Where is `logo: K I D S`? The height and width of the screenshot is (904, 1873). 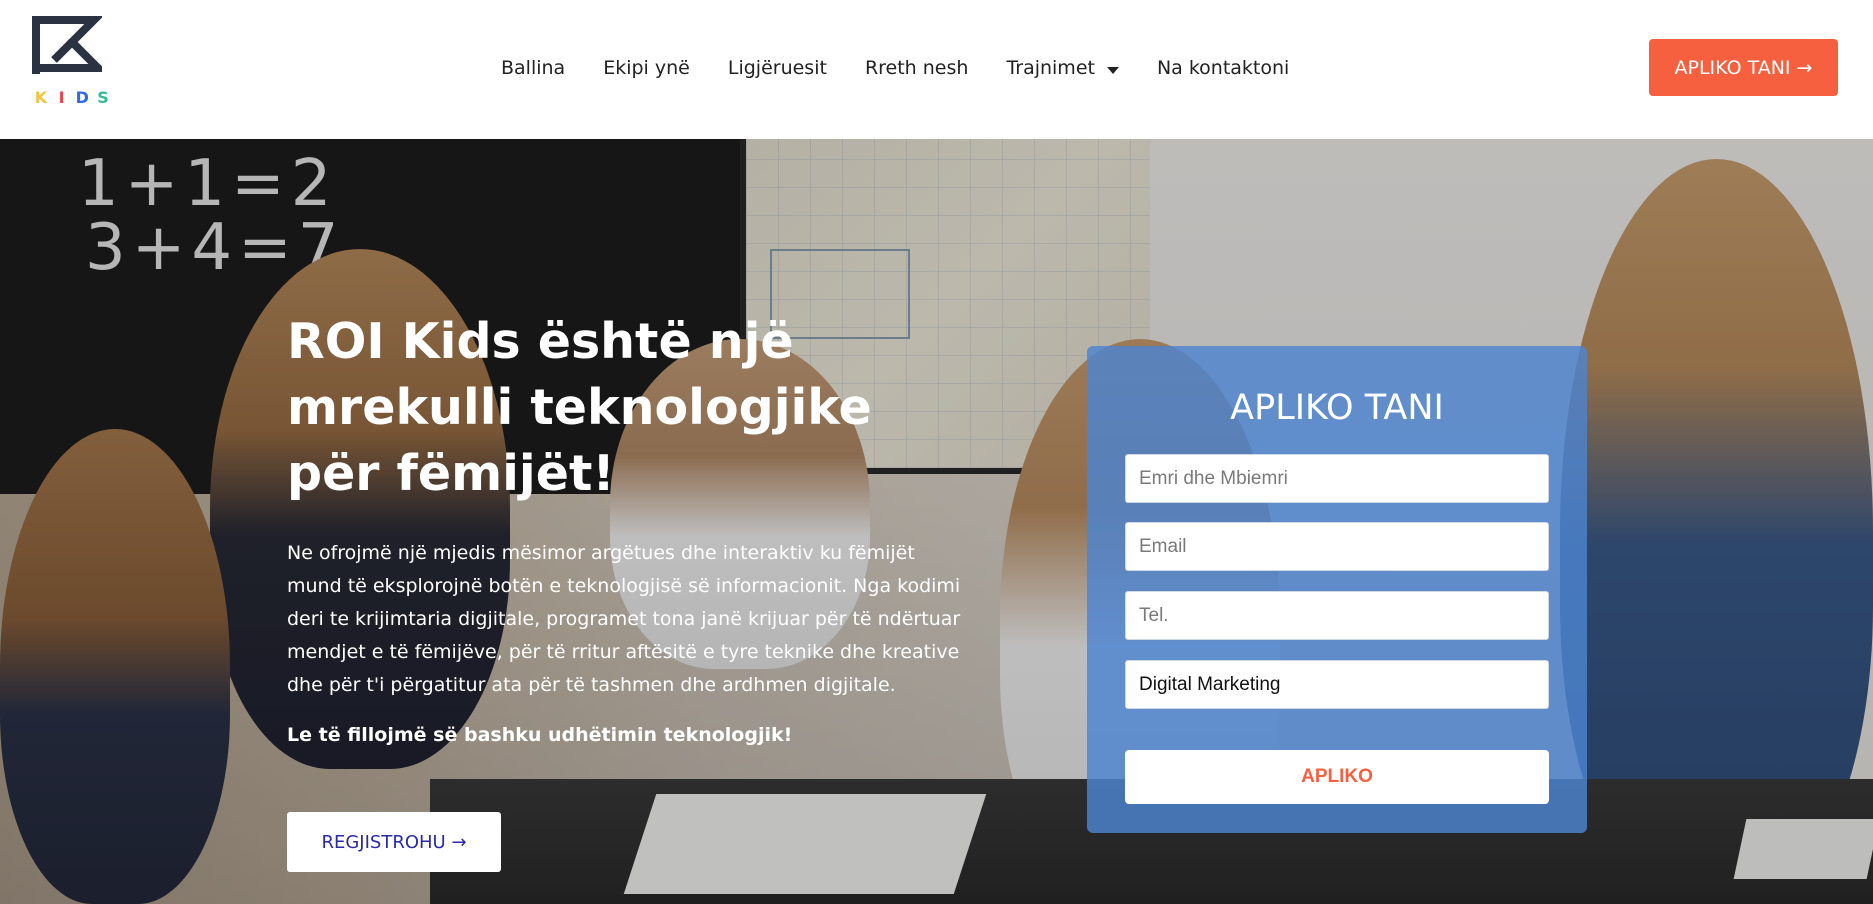
logo: K I D S is located at coordinates (71, 64).